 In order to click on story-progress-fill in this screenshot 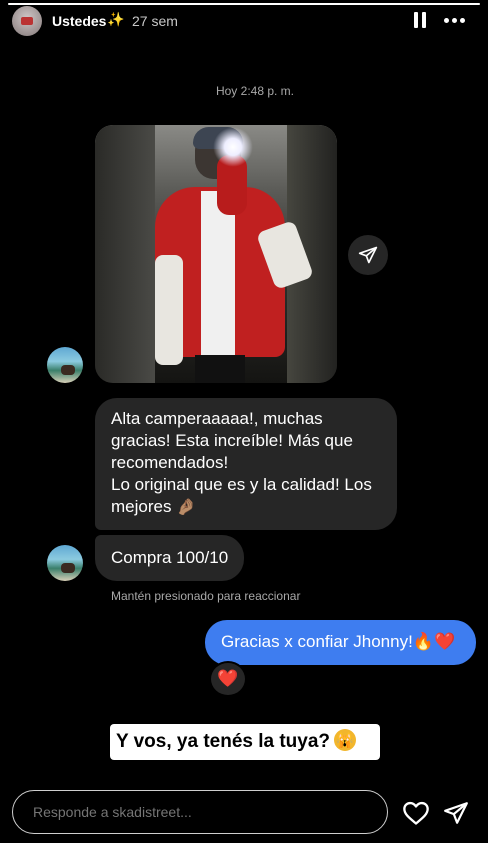, I will do `click(244, 4)`.